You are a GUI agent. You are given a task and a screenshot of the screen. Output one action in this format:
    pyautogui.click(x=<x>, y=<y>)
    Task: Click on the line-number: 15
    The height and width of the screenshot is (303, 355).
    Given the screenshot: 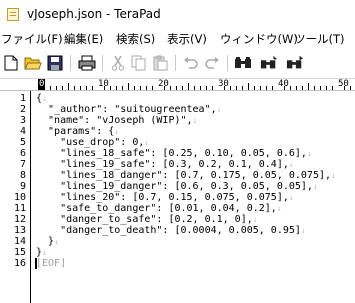 What is the action you would take?
    pyautogui.click(x=19, y=252)
    